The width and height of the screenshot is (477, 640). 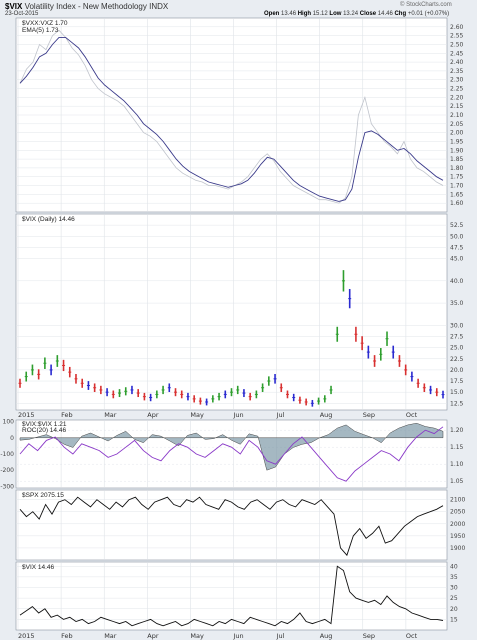 What do you see at coordinates (454, 577) in the screenshot?
I see `y-tick-label: 35` at bounding box center [454, 577].